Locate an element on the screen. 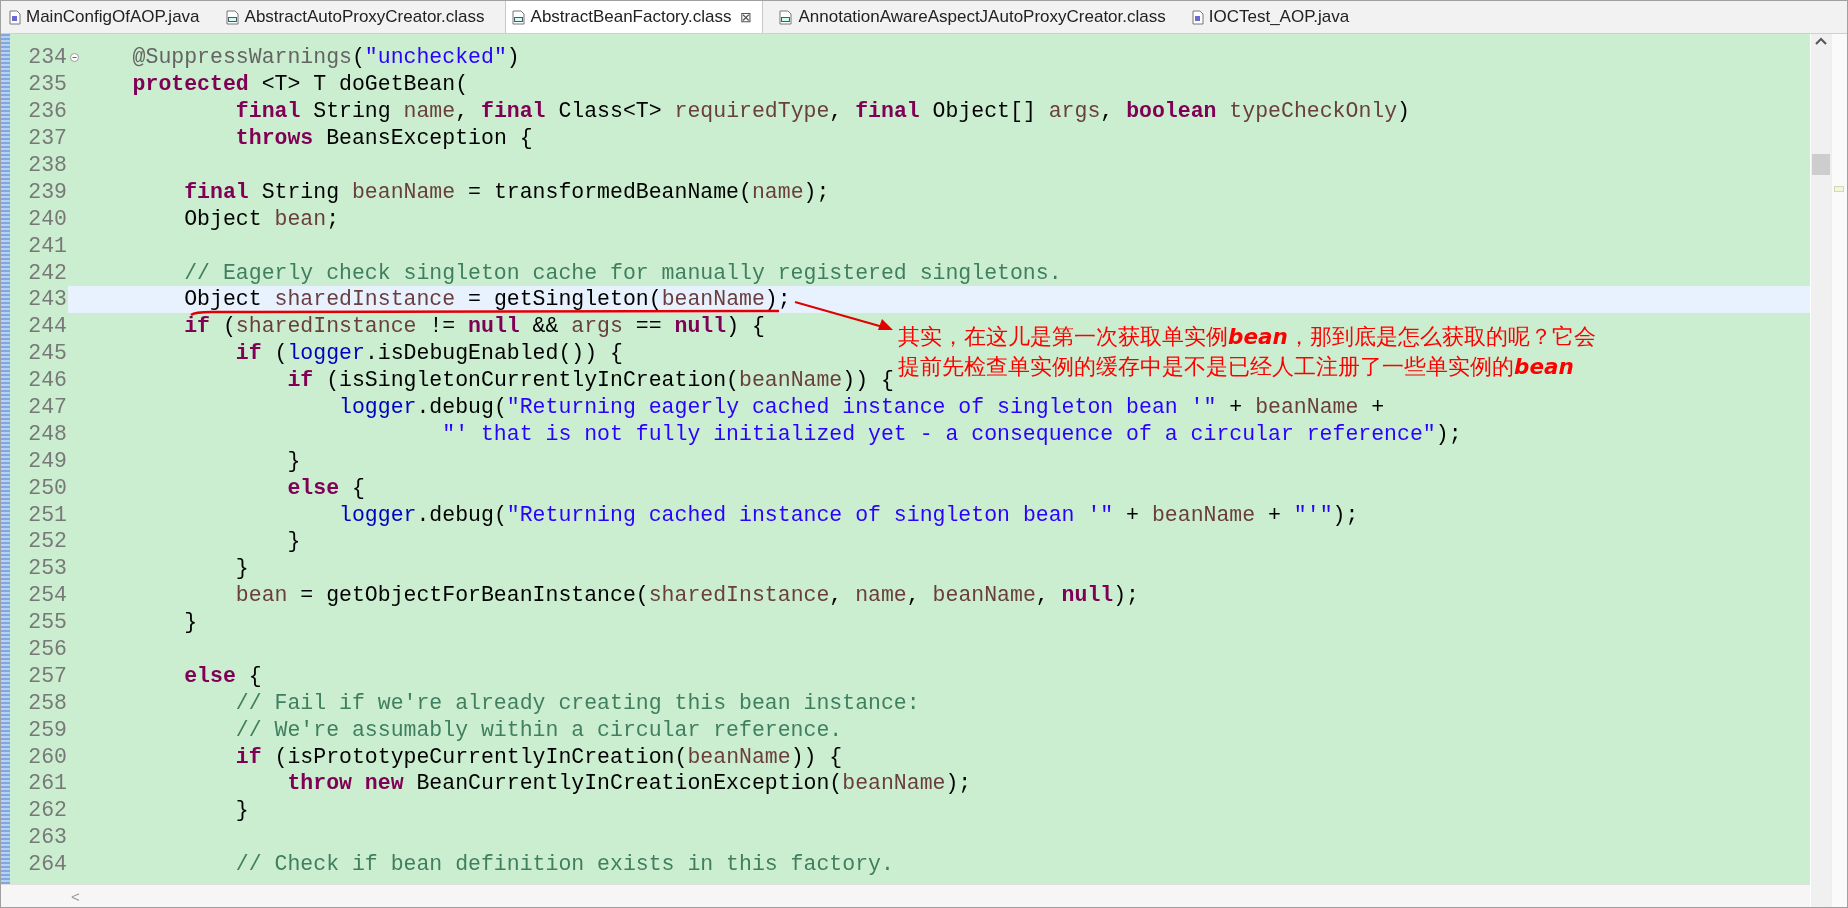  code-line: if (logger.isDebugEnabled()) { is located at coordinates (428, 353).